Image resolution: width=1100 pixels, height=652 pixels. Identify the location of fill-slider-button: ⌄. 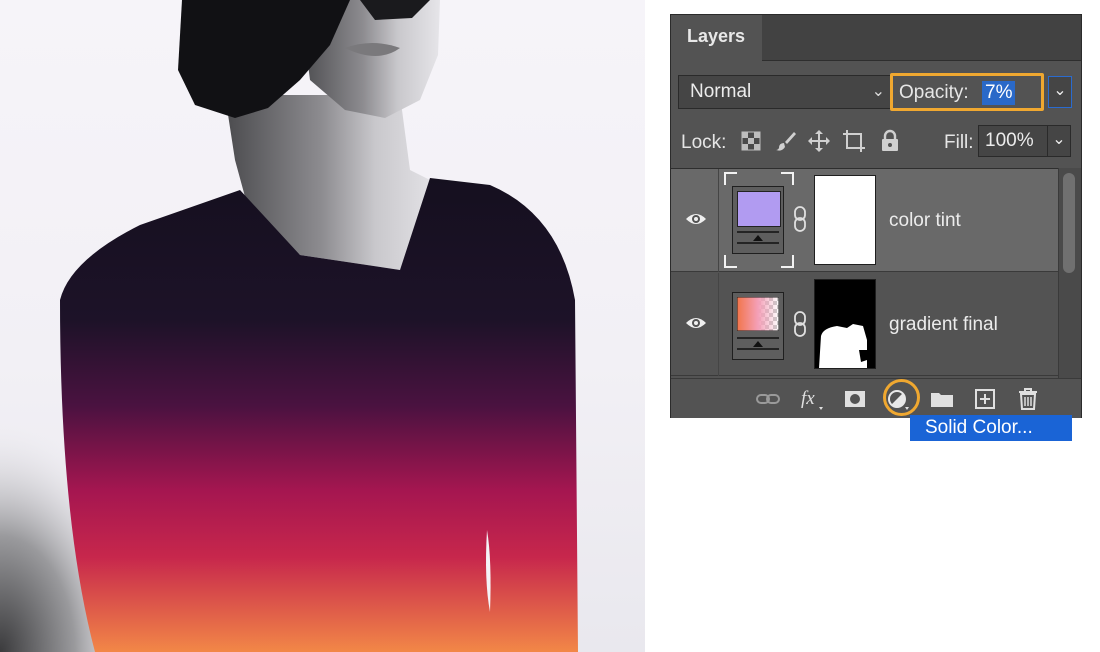
(1059, 141).